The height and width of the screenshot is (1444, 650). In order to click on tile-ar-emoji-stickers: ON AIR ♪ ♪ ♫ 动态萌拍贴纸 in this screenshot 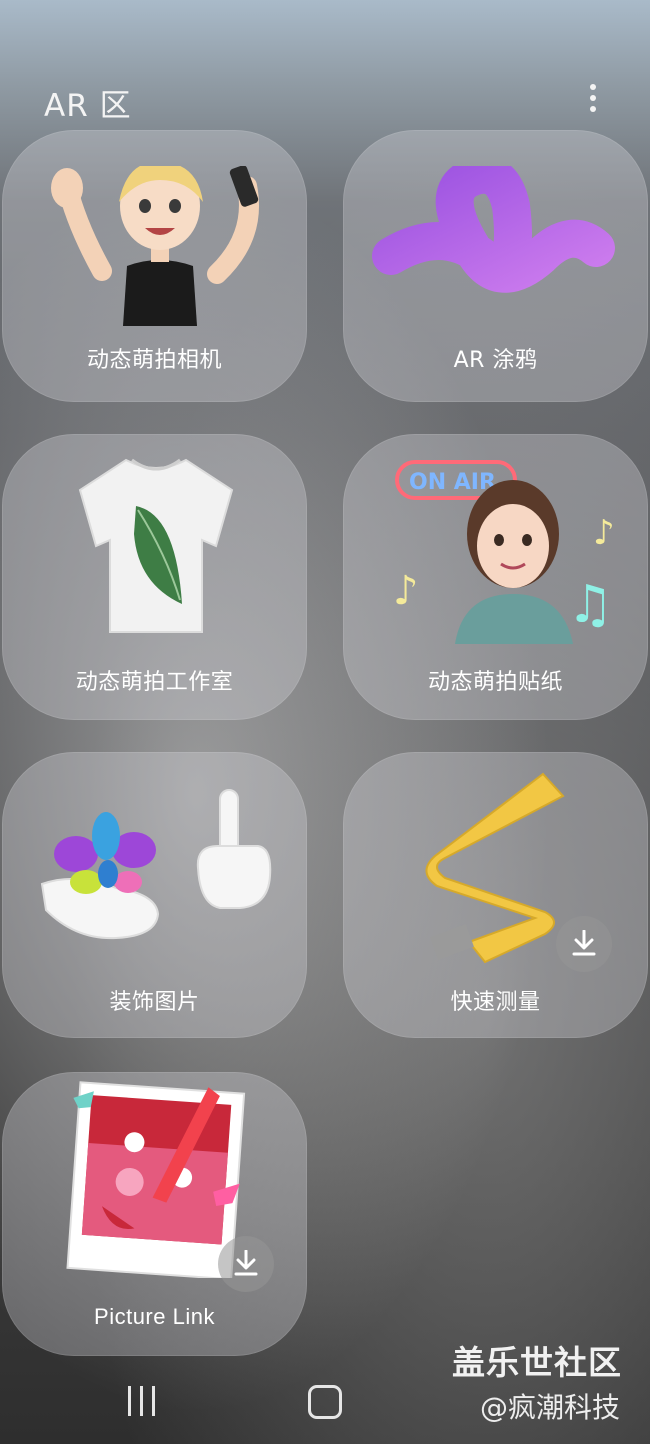, I will do `click(495, 577)`.